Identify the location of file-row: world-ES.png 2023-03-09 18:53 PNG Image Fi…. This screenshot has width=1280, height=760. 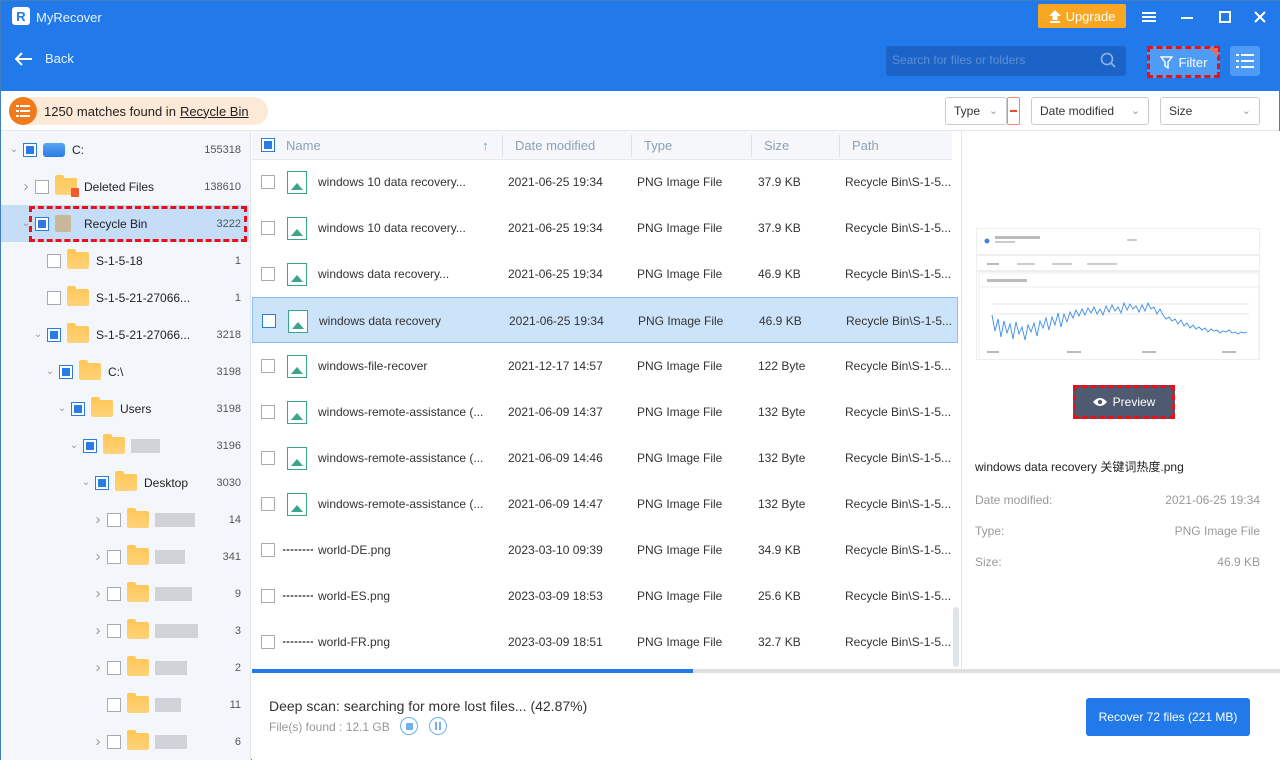
(605, 596).